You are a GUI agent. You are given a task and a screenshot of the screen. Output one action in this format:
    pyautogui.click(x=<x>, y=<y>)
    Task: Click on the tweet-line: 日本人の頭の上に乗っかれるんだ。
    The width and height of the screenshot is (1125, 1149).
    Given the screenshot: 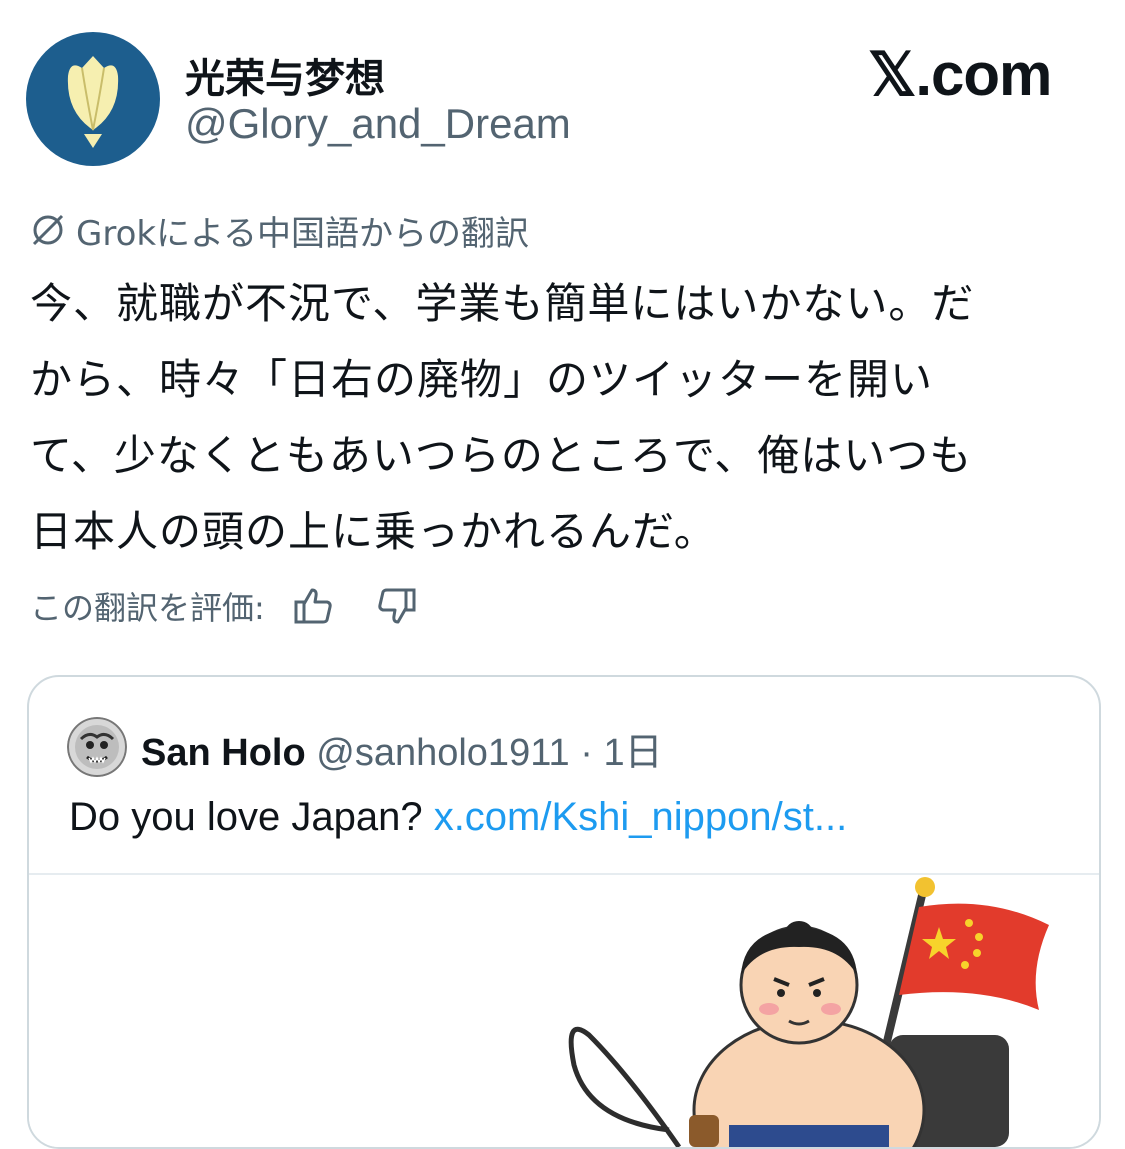 What is the action you would take?
    pyautogui.click(x=373, y=531)
    